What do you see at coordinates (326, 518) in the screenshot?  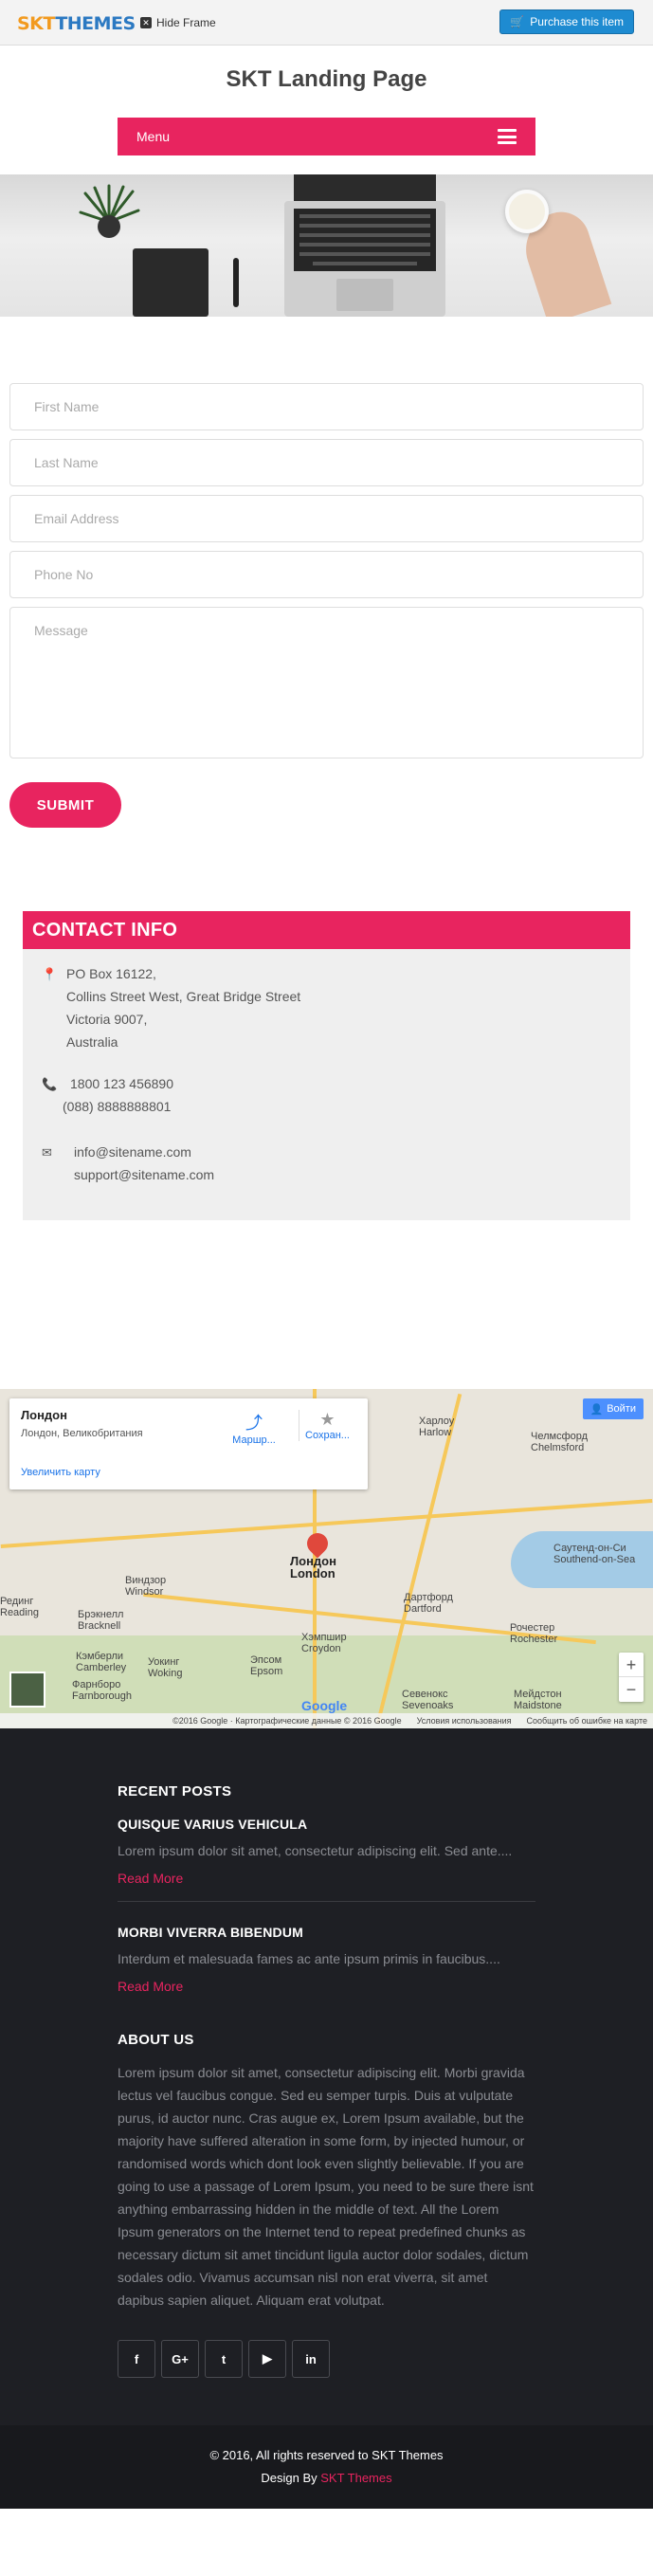 I see `email-field: Email Address` at bounding box center [326, 518].